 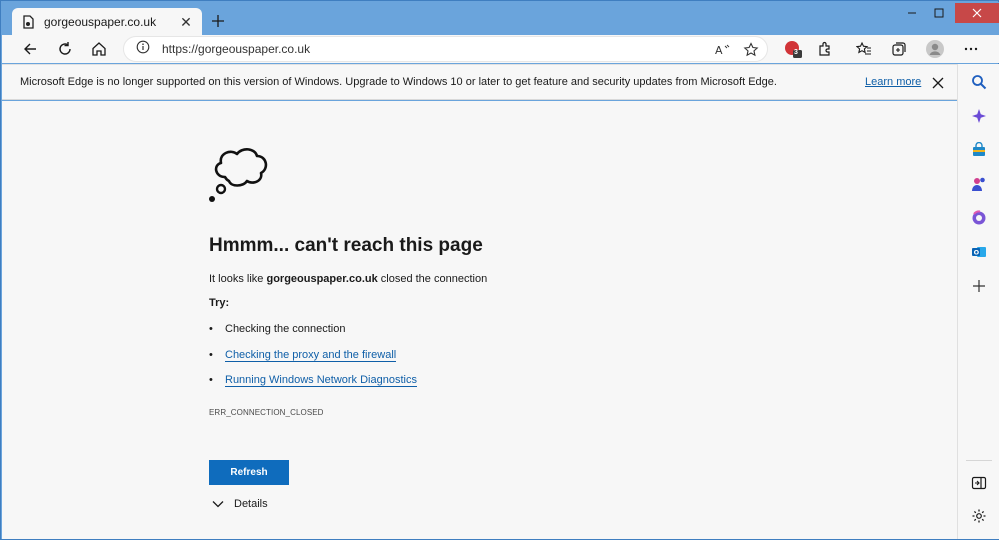 I want to click on maximize-icon, so click(x=938, y=13).